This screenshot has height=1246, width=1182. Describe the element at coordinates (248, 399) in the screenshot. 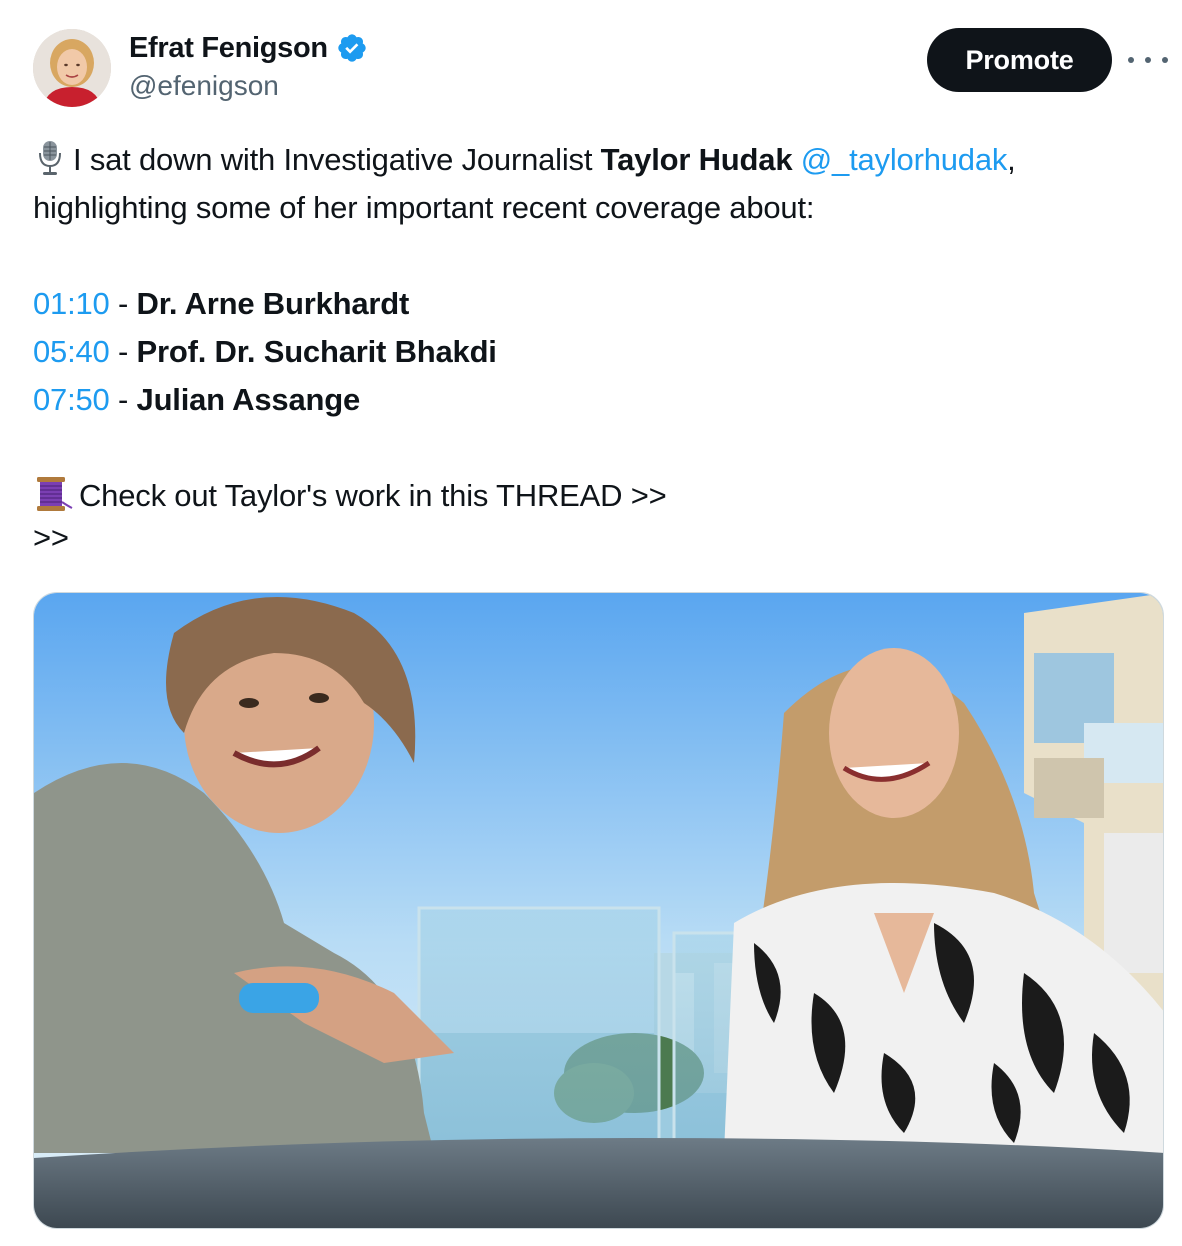

I see `chapter-title: Julian Assange` at that location.